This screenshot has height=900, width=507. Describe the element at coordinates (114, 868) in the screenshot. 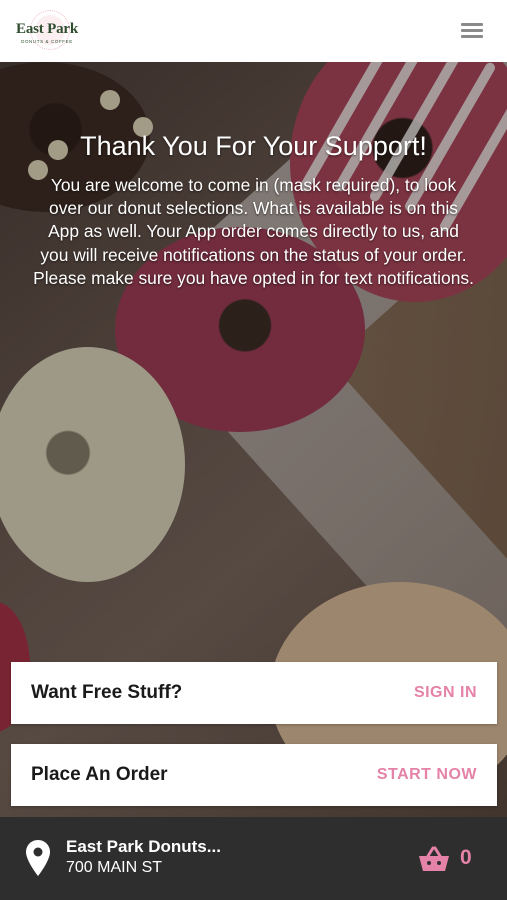

I see `store-address: 700 MAIN ST` at that location.